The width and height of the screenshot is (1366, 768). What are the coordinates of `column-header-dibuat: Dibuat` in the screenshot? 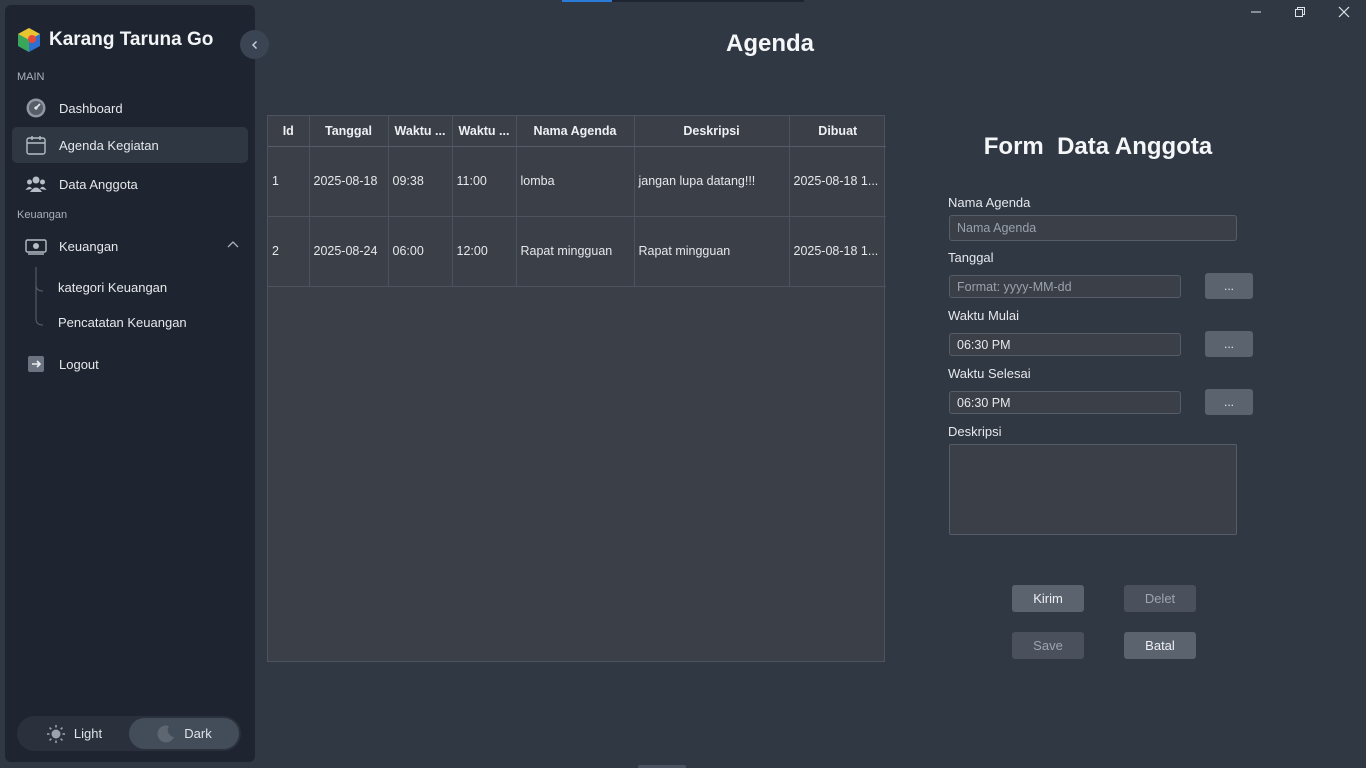 It's located at (837, 131).